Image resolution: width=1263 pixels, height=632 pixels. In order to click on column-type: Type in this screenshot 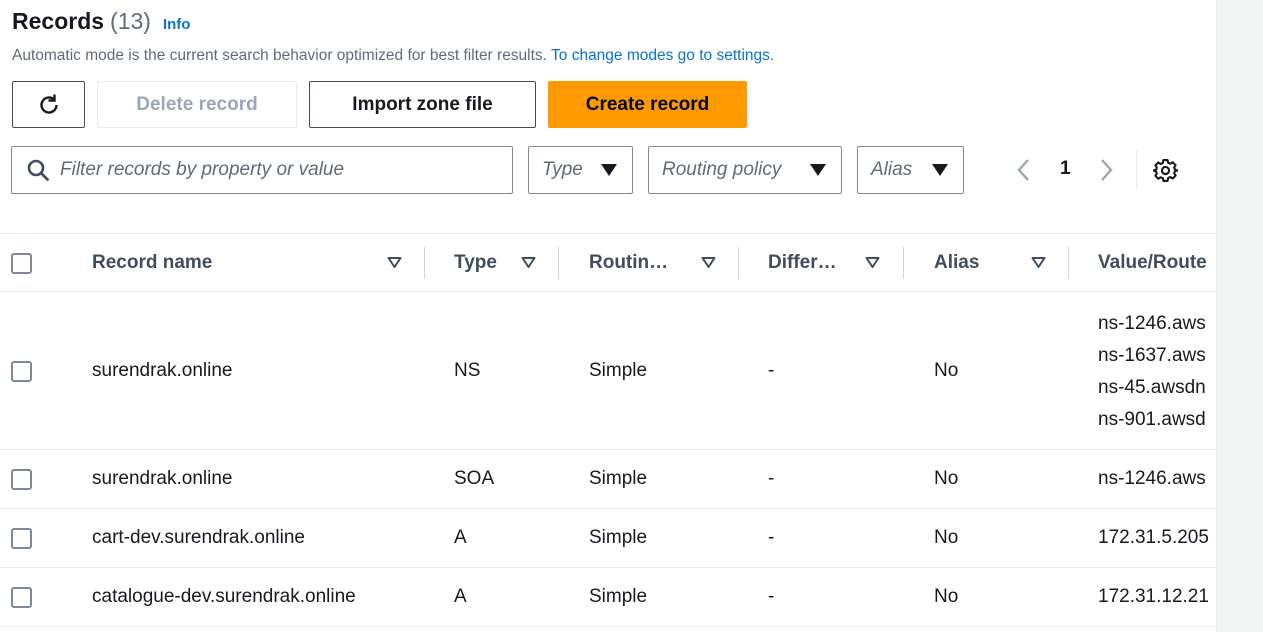, I will do `click(475, 263)`.